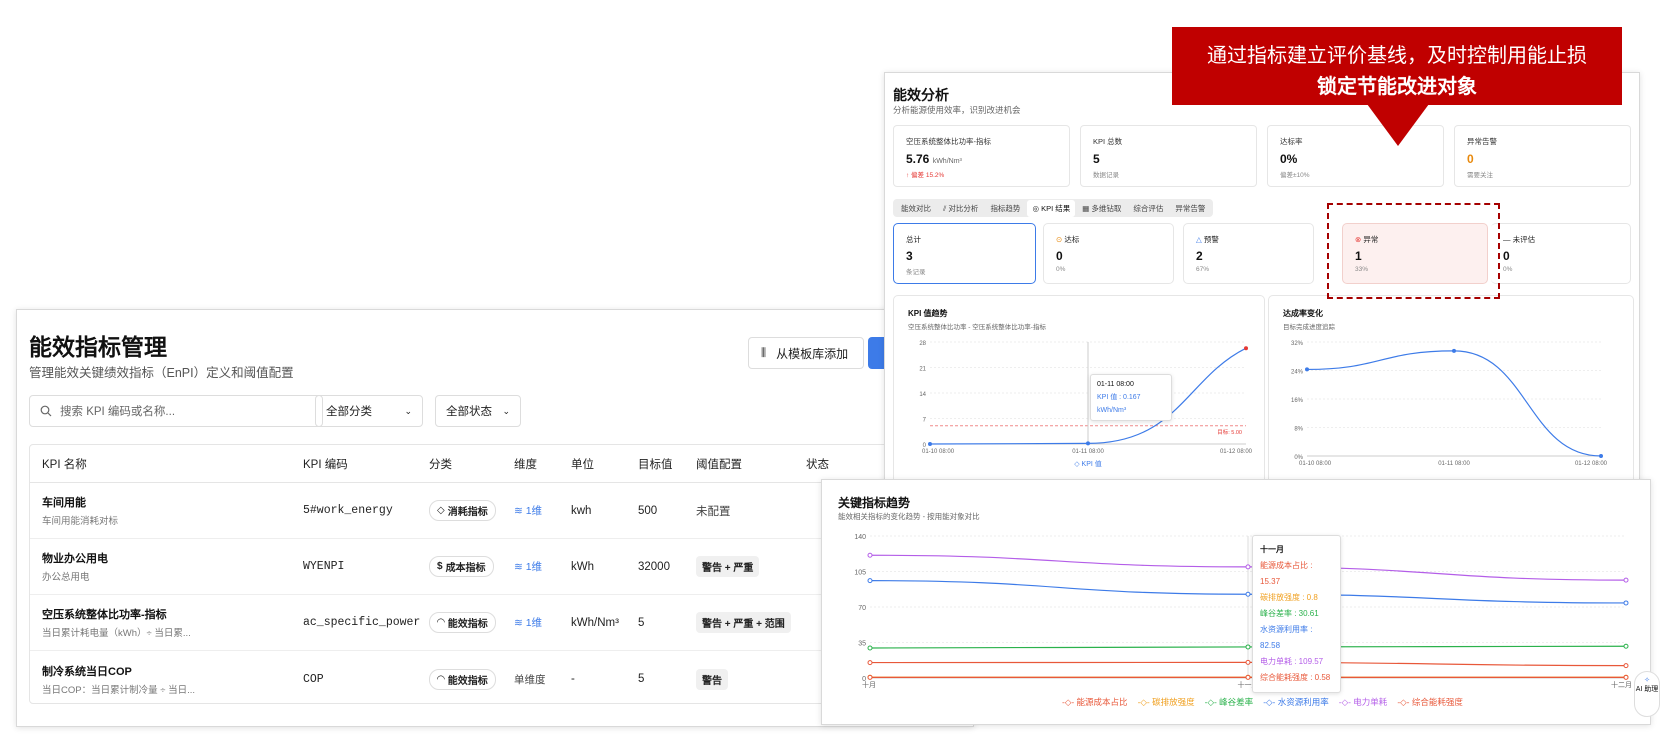 Image resolution: width=1668 pixels, height=754 pixels. What do you see at coordinates (573, 679) in the screenshot?
I see `unit: -` at bounding box center [573, 679].